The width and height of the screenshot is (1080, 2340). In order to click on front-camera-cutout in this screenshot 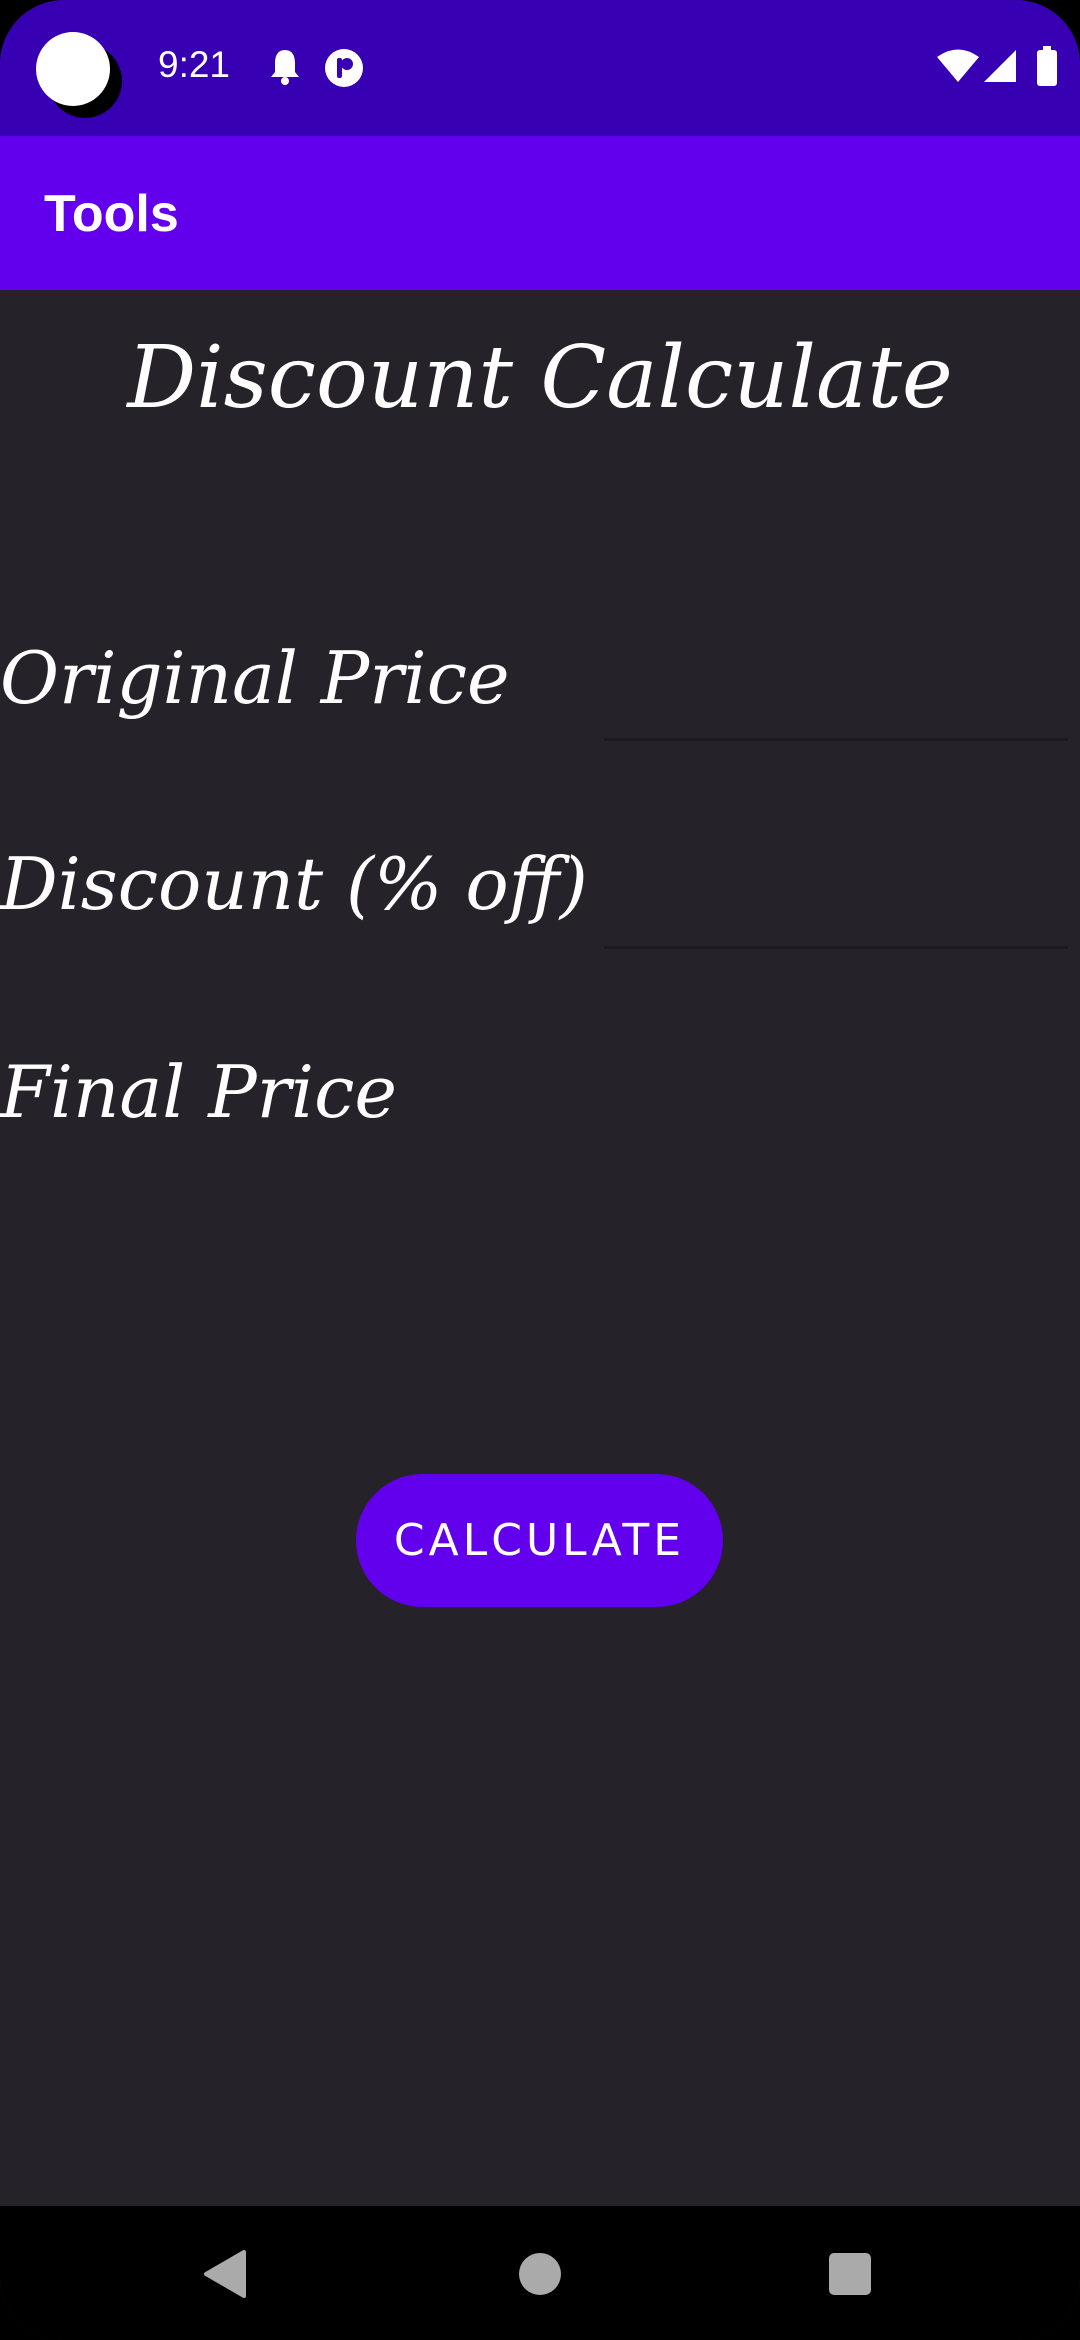, I will do `click(73, 69)`.